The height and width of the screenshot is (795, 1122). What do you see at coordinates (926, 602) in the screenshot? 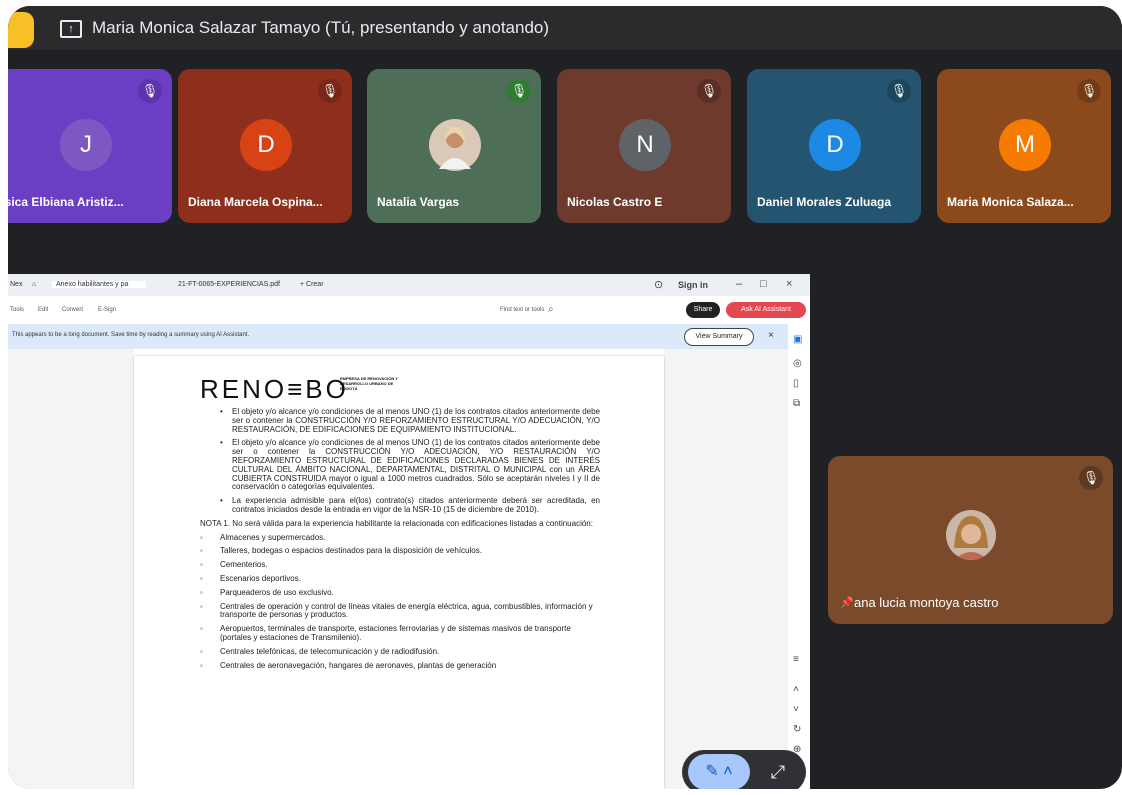
I see `participant-name: ana lucia montoya castro` at bounding box center [926, 602].